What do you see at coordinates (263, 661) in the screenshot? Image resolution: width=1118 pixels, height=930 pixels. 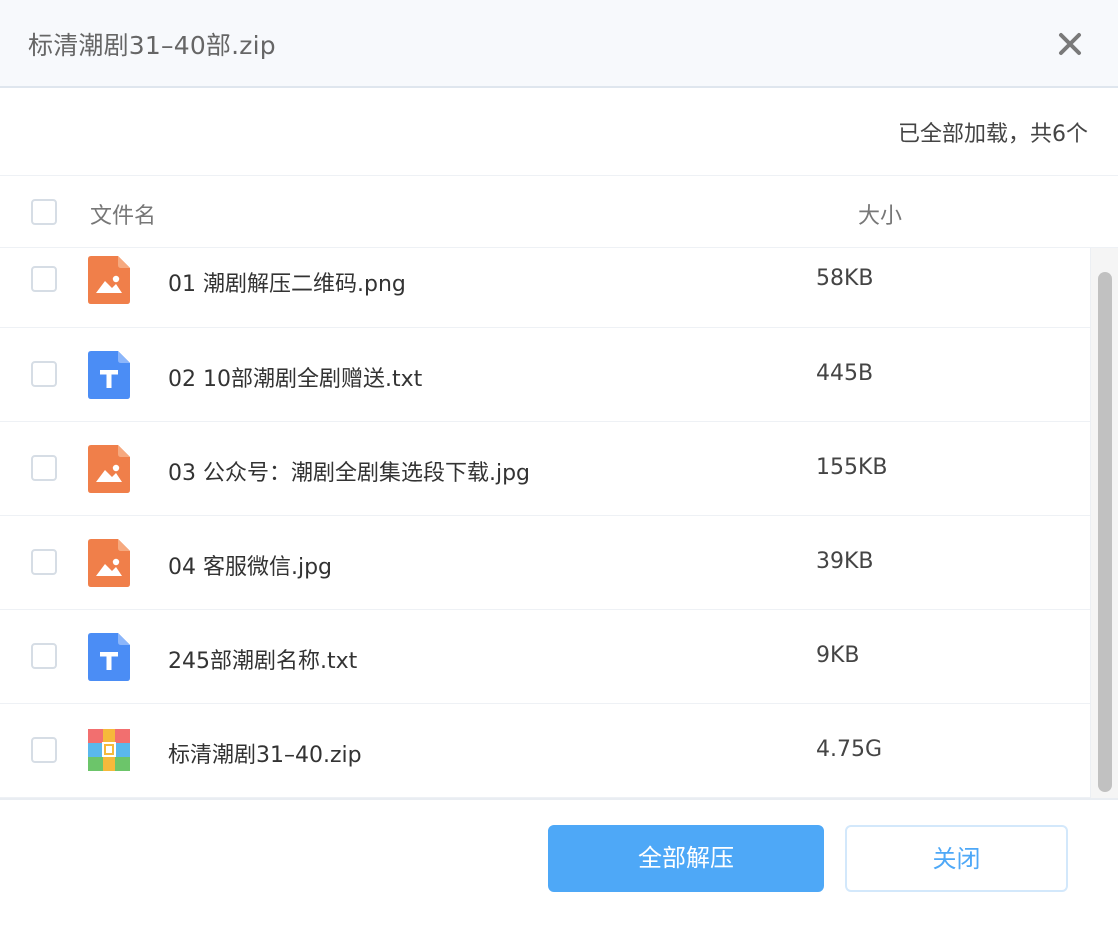 I see `file-name: 245部潮剧名称.txt` at bounding box center [263, 661].